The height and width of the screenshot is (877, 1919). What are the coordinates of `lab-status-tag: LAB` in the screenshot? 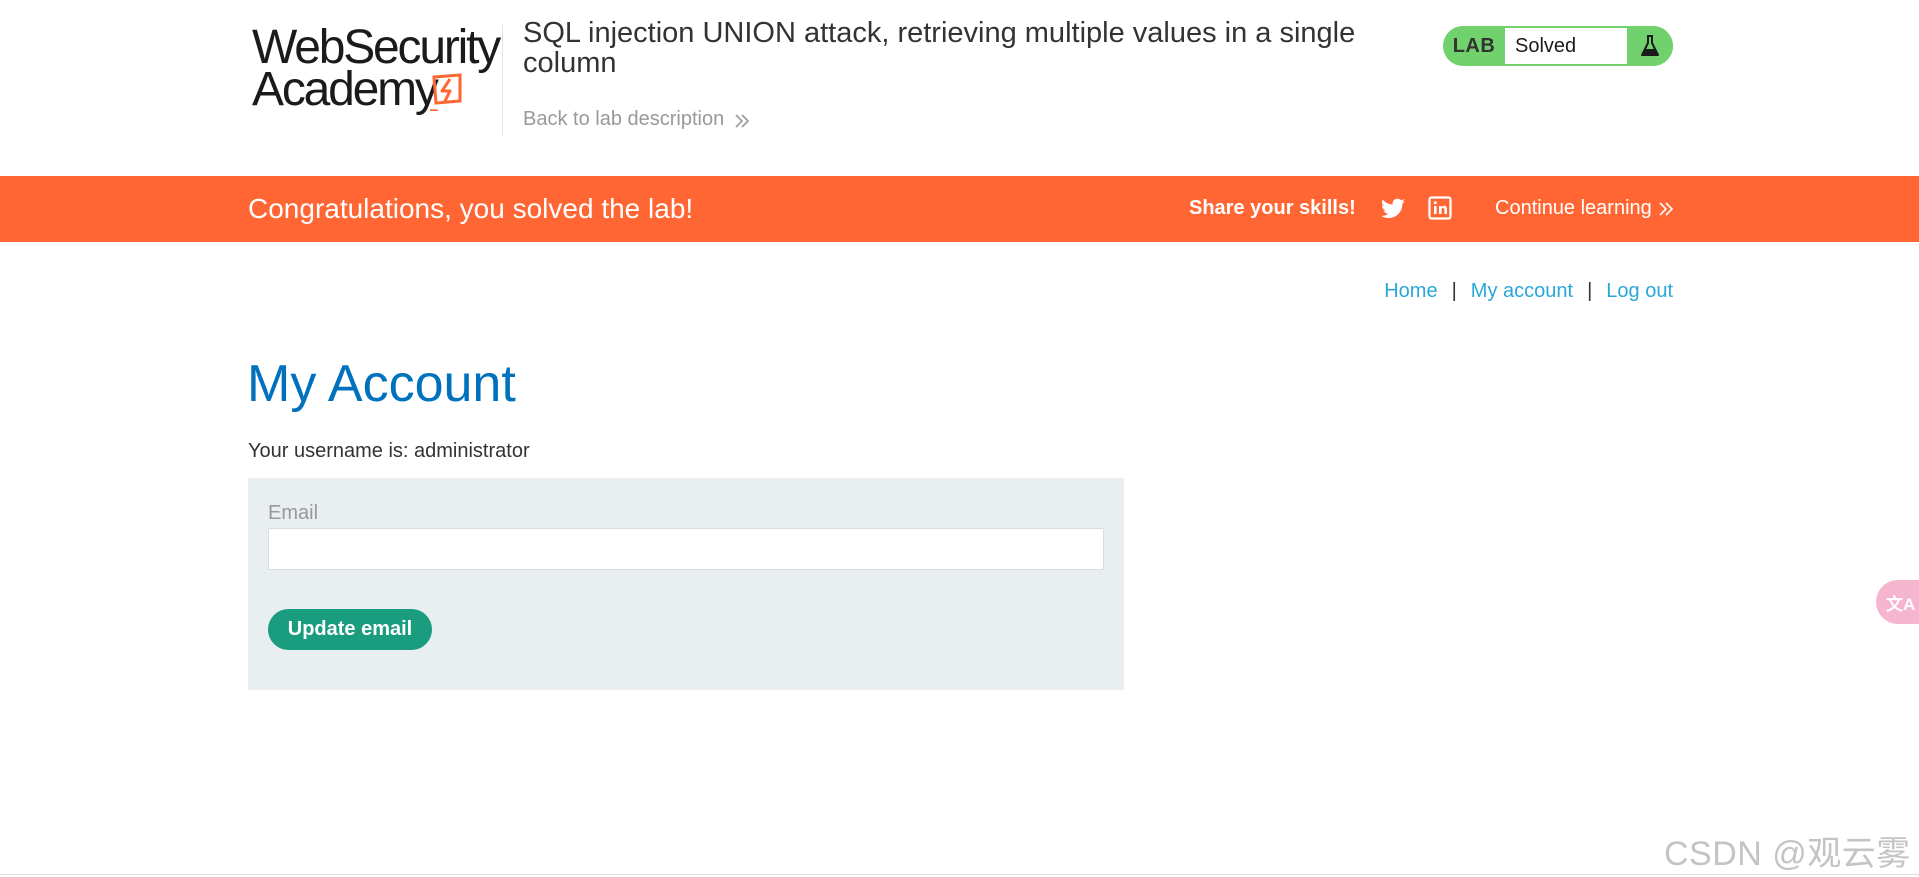 It's located at (1474, 45).